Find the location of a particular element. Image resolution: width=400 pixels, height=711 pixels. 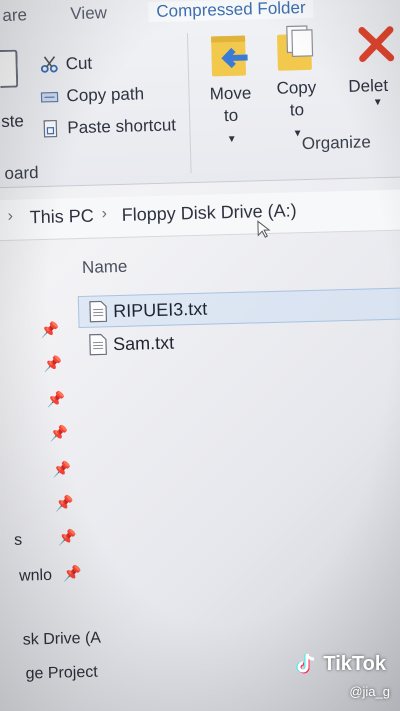

tab-view: View is located at coordinates (88, 13).